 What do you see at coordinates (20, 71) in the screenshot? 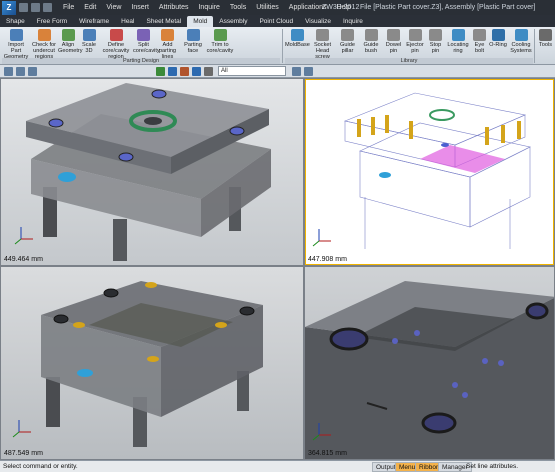
I see `undo-icon` at bounding box center [20, 71].